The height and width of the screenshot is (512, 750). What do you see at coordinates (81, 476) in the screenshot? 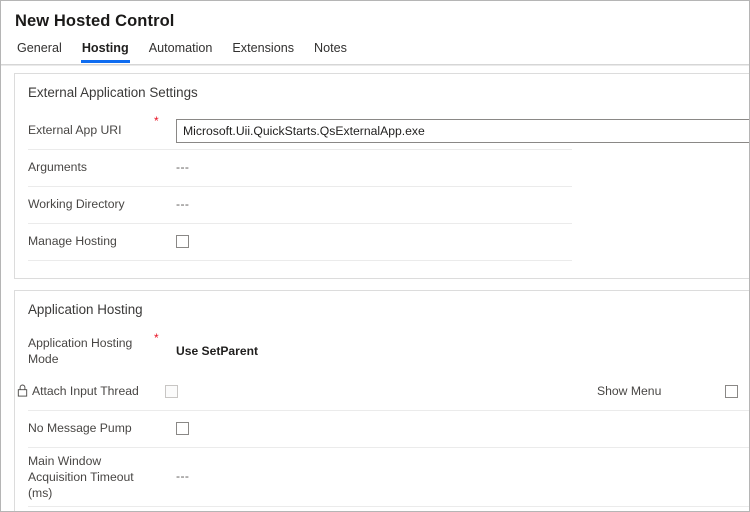
I see `field-label-main-window-acquisition-timeout: Main Window Acquisition Timeout (ms)` at bounding box center [81, 476].